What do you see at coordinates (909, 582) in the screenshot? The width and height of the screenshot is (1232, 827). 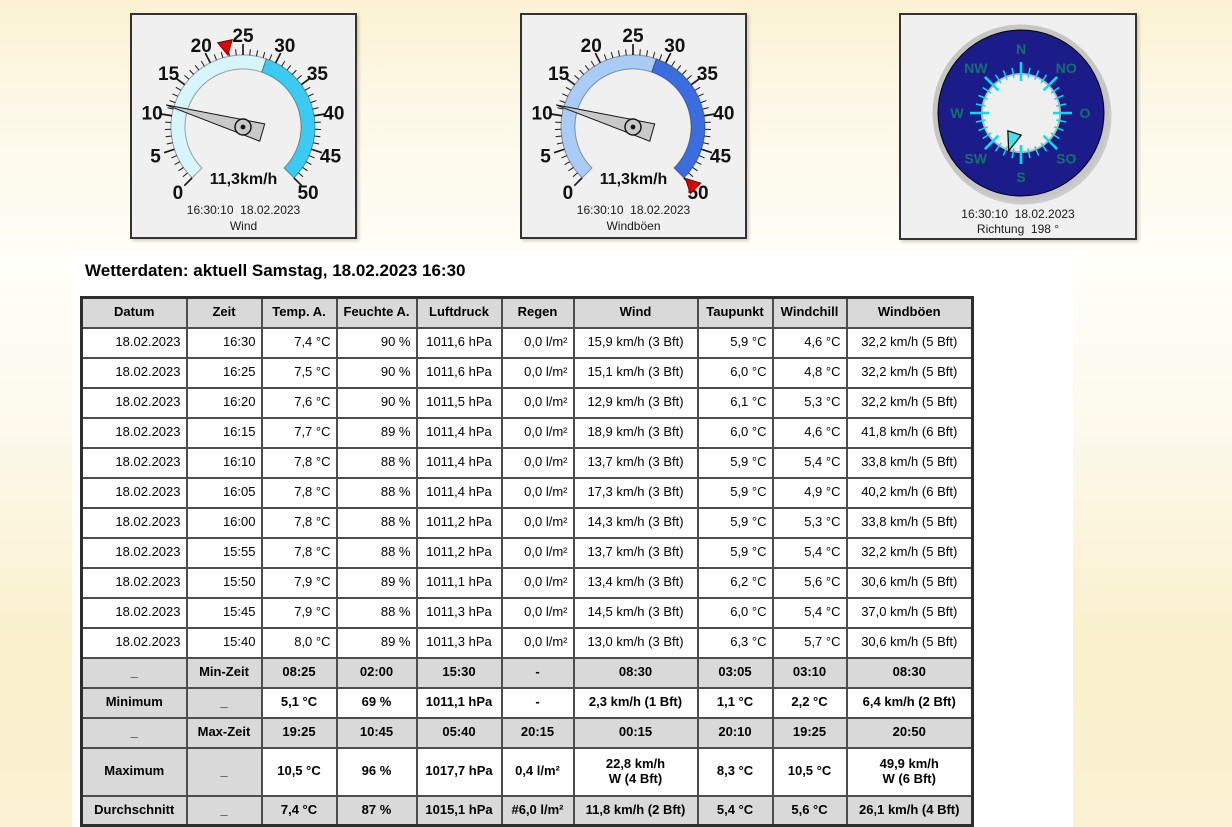 I see `table-cell: 30,6 km/h (5 Bft)` at bounding box center [909, 582].